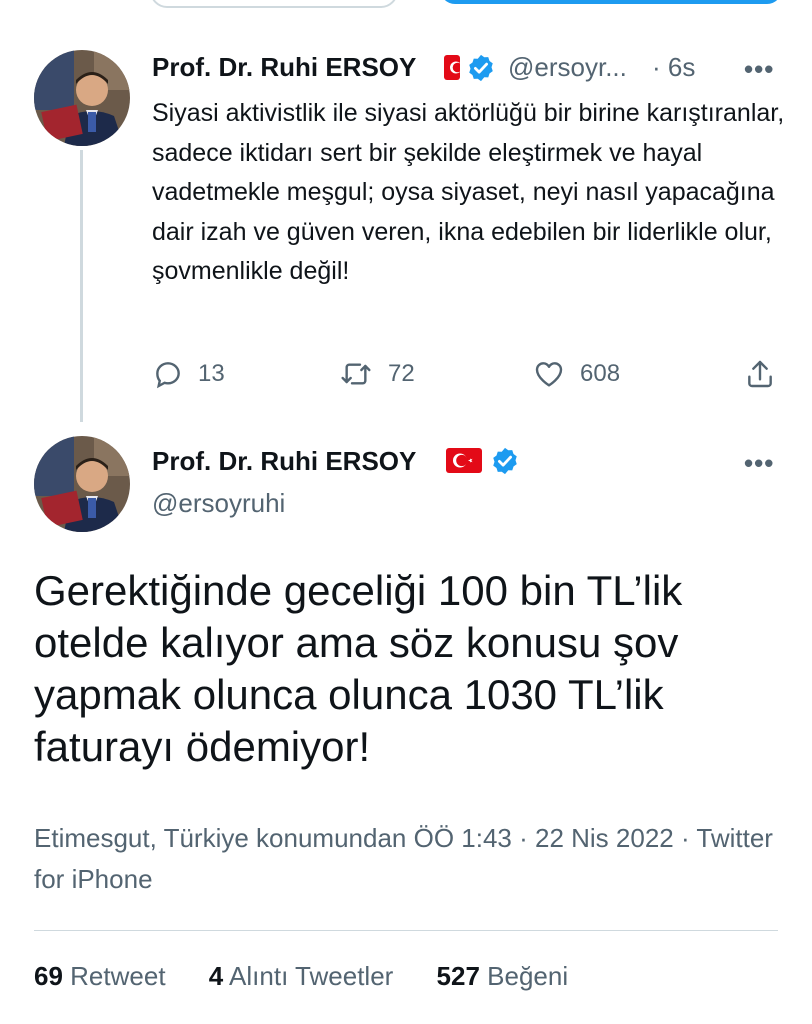 The width and height of the screenshot is (812, 1024). I want to click on like-count: 527, so click(458, 976).